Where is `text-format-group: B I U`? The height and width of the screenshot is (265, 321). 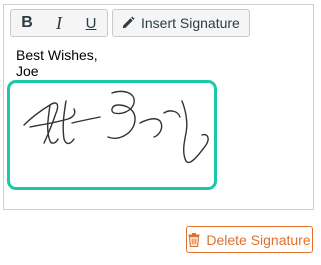
text-format-group: B I U is located at coordinates (59, 23).